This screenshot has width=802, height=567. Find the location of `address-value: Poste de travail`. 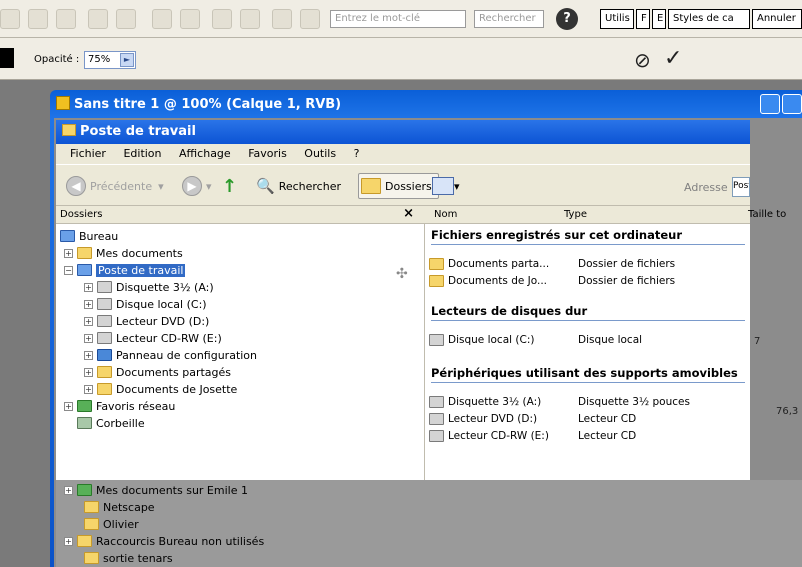

address-value: Poste de travail is located at coordinates (741, 186).